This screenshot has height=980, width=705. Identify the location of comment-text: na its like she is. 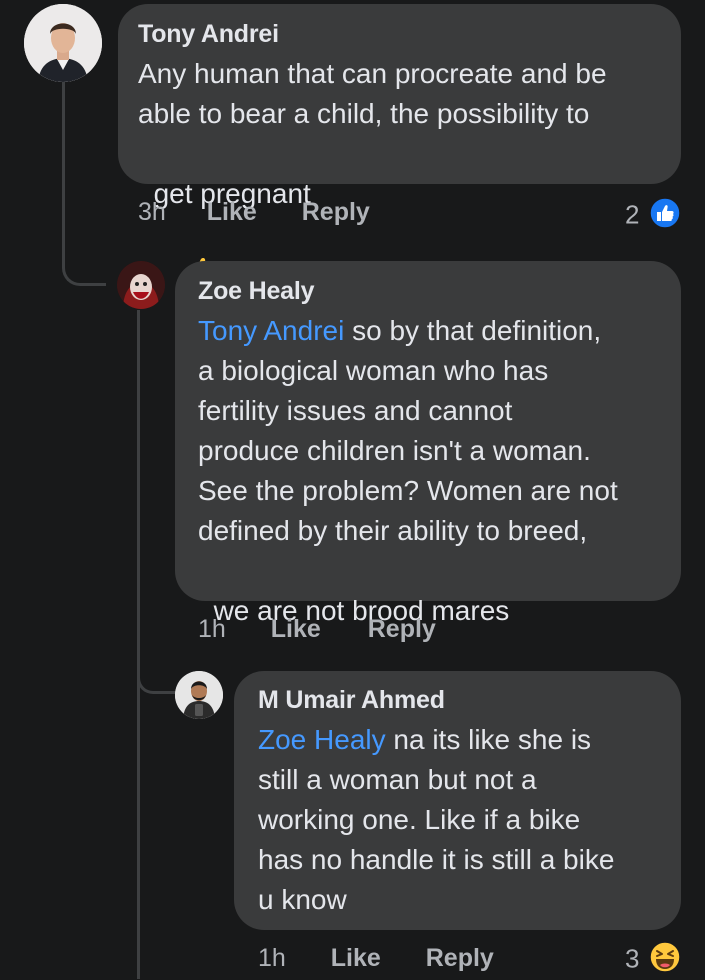
(488, 739).